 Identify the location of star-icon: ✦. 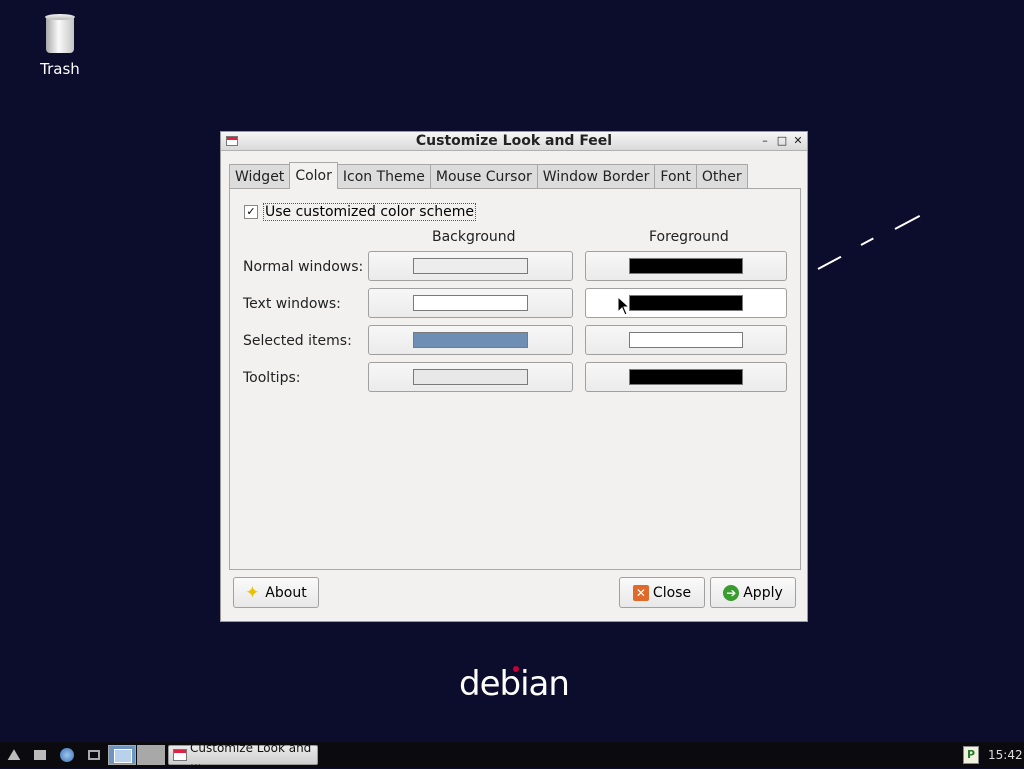
(252, 592).